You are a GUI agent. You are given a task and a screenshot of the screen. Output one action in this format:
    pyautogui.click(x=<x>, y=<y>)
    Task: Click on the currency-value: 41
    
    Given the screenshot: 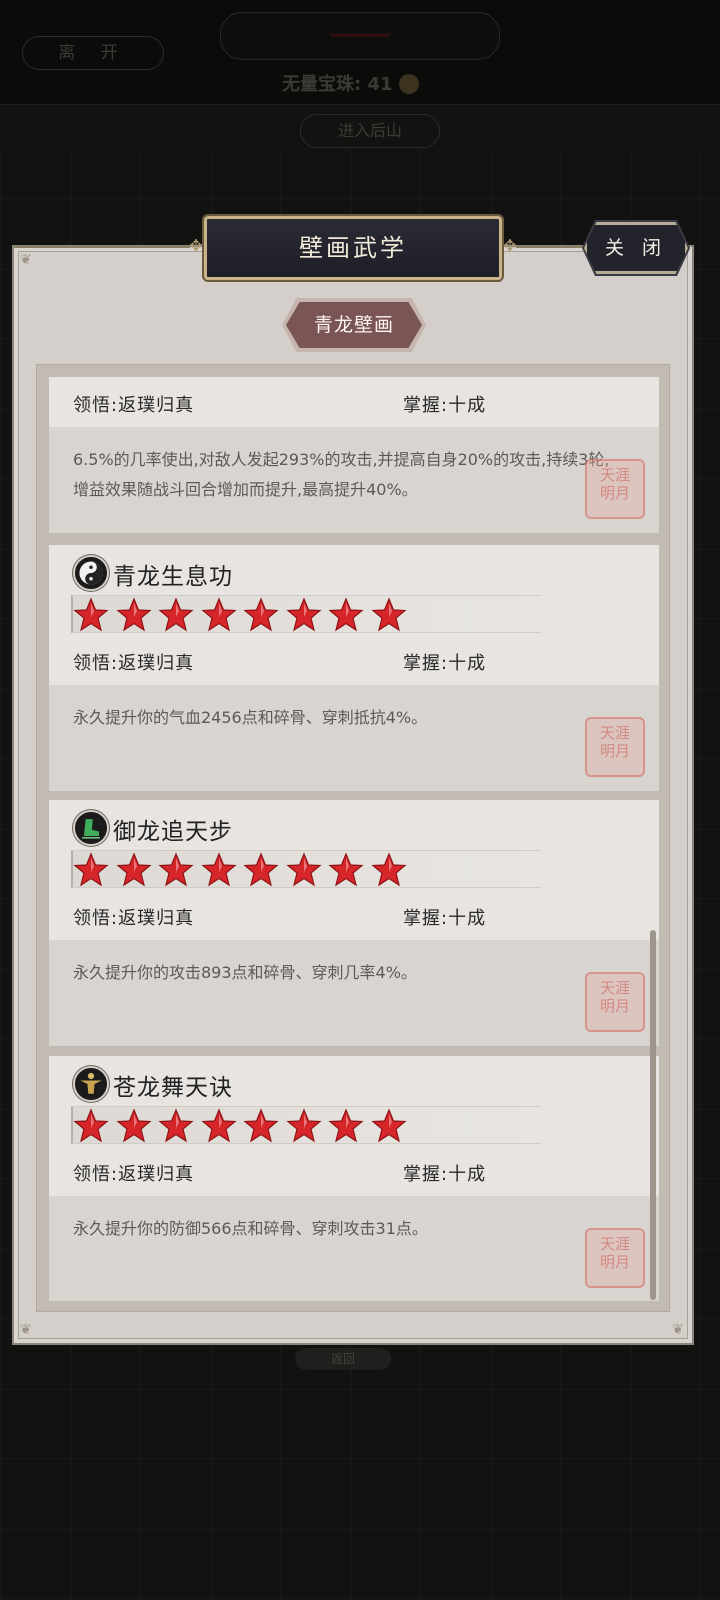 What is the action you would take?
    pyautogui.click(x=380, y=84)
    